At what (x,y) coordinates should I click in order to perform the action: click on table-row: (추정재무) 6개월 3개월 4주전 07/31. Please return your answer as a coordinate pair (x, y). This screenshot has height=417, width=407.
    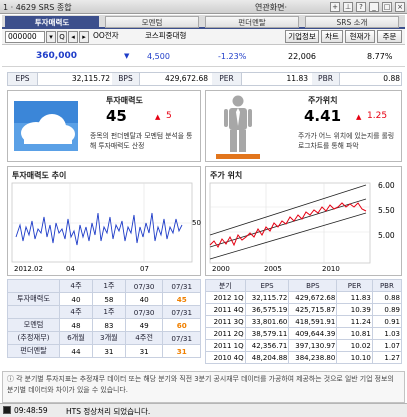
    Looking at the image, I should click on (104, 338).